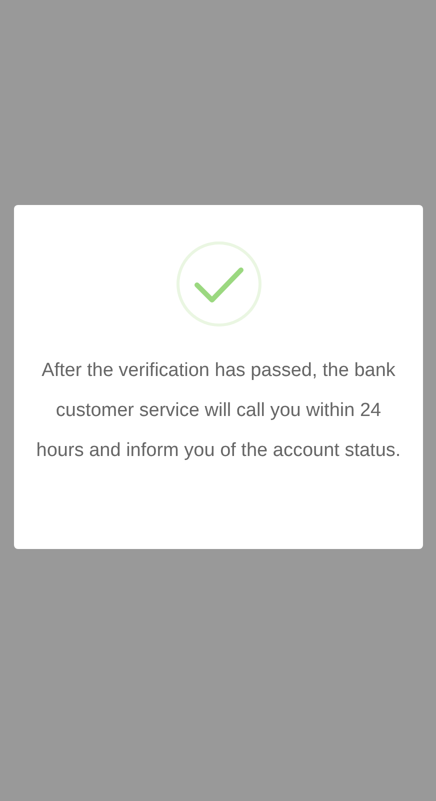 This screenshot has height=801, width=436. What do you see at coordinates (219, 284) in the screenshot?
I see `checkmark-icon` at bounding box center [219, 284].